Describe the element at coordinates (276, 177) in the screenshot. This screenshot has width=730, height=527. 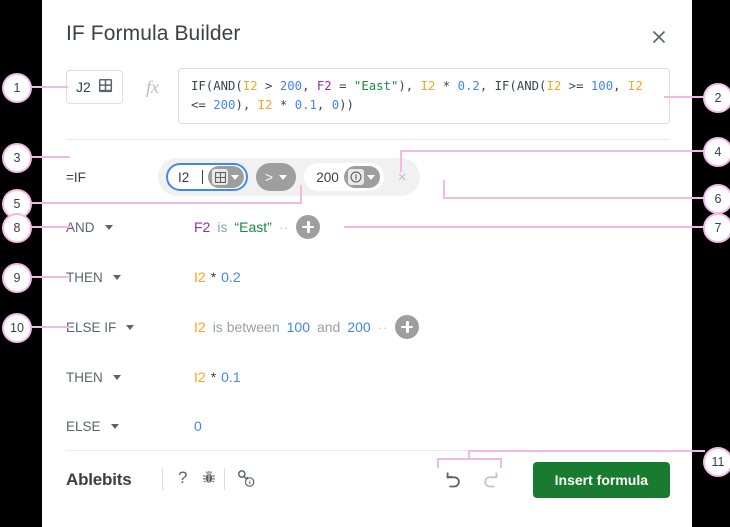
I see `operator-dropdown: >` at that location.